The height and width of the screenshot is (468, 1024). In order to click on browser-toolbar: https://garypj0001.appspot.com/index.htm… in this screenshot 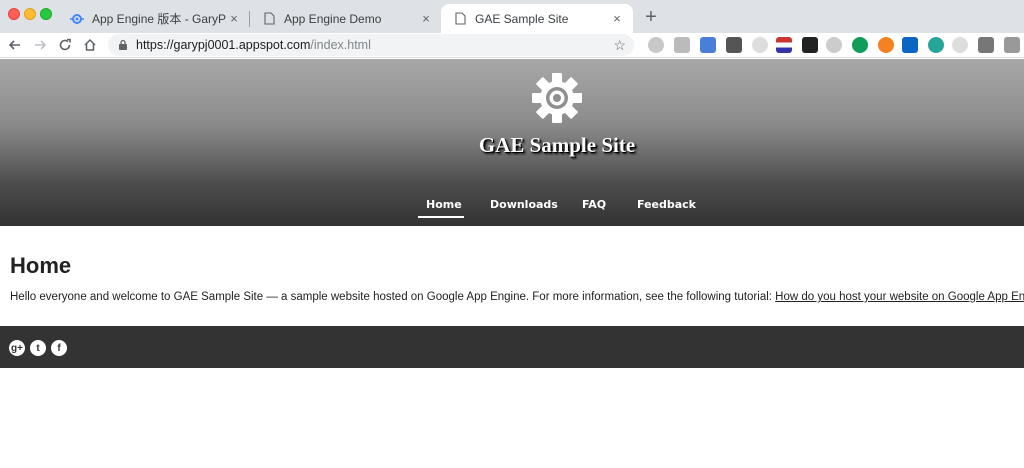, I will do `click(512, 45)`.